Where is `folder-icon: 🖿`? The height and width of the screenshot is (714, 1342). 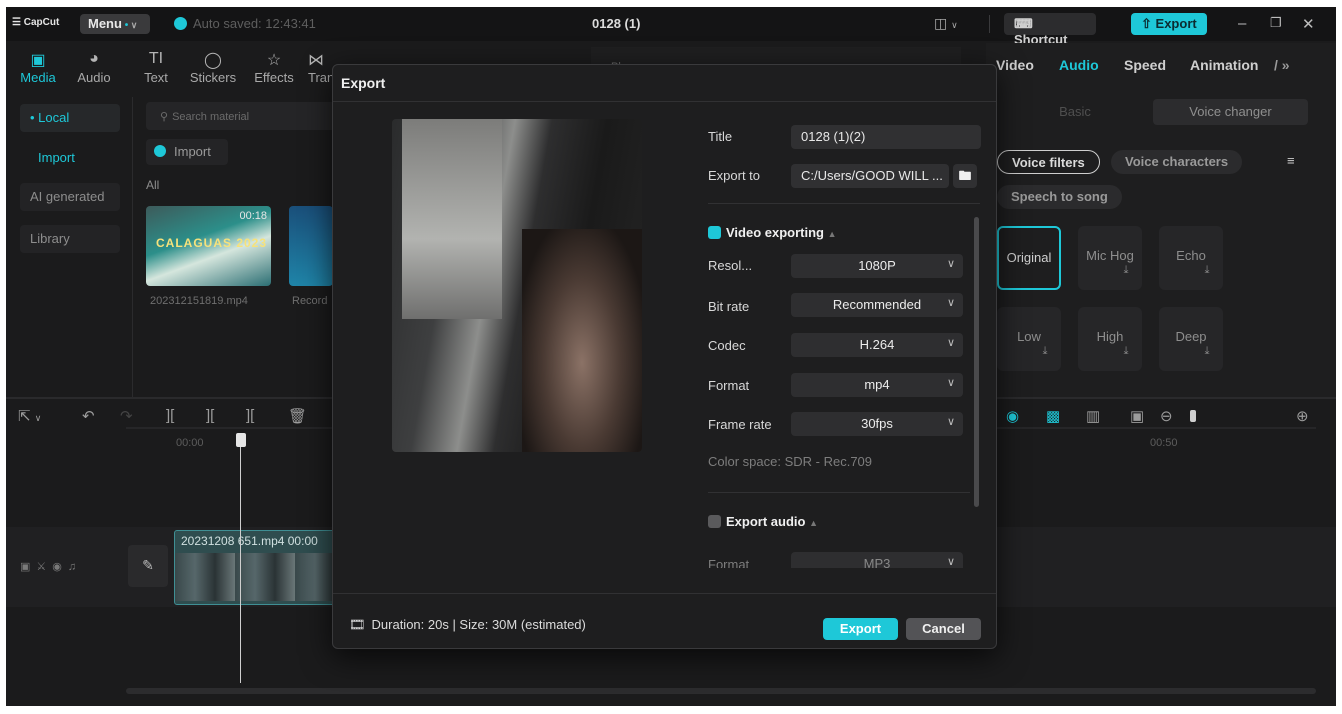 folder-icon: 🖿 is located at coordinates (965, 176).